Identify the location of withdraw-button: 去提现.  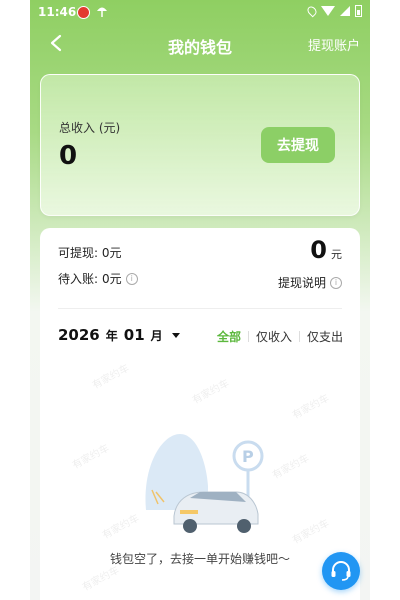
(298, 145).